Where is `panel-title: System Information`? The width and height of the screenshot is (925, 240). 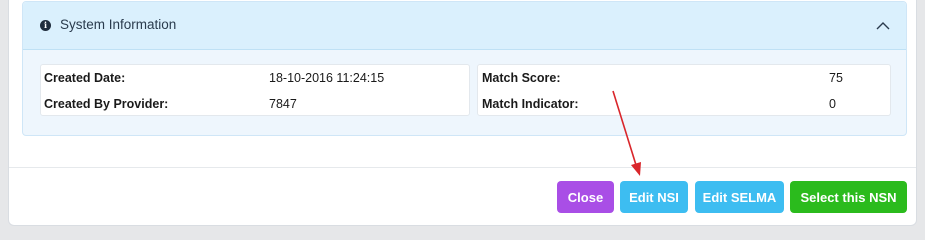
panel-title: System Information is located at coordinates (118, 24).